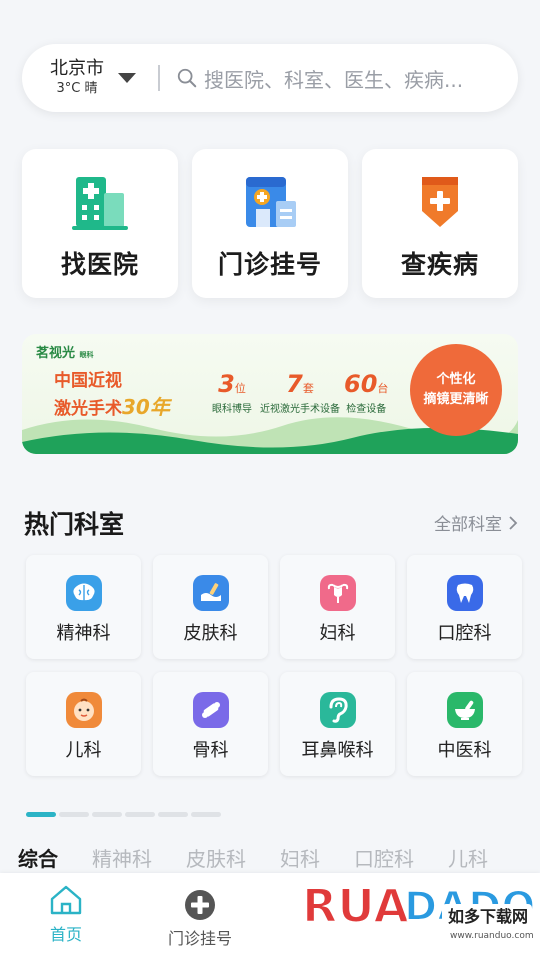 Image resolution: width=540 pixels, height=960 pixels. I want to click on registration-clinic-icon, so click(271, 202).